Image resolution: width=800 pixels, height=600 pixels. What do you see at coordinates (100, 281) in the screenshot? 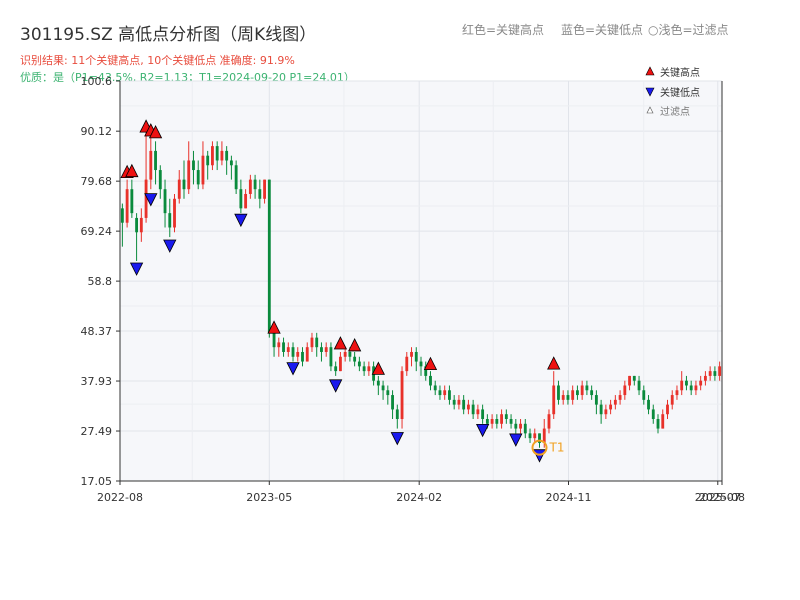
I see `y-tick-label: 58.8` at bounding box center [100, 281].